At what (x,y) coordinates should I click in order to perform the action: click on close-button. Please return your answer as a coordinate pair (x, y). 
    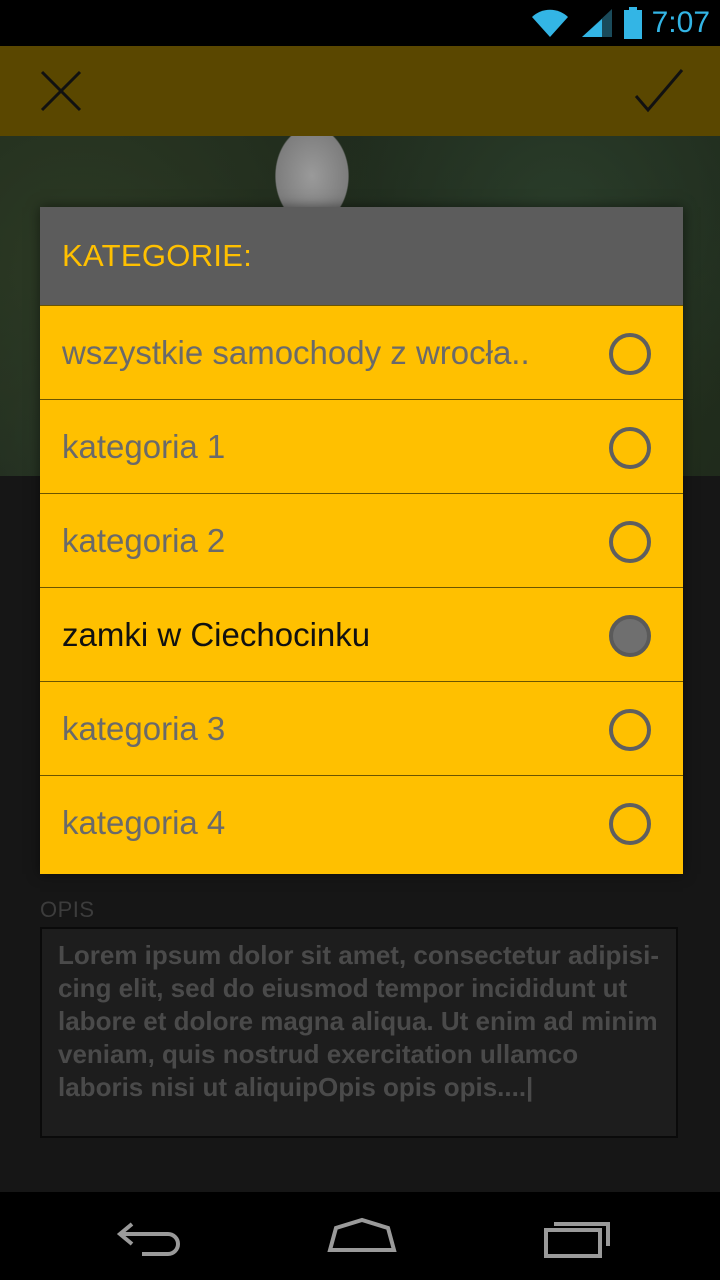
    Looking at the image, I should click on (61, 91).